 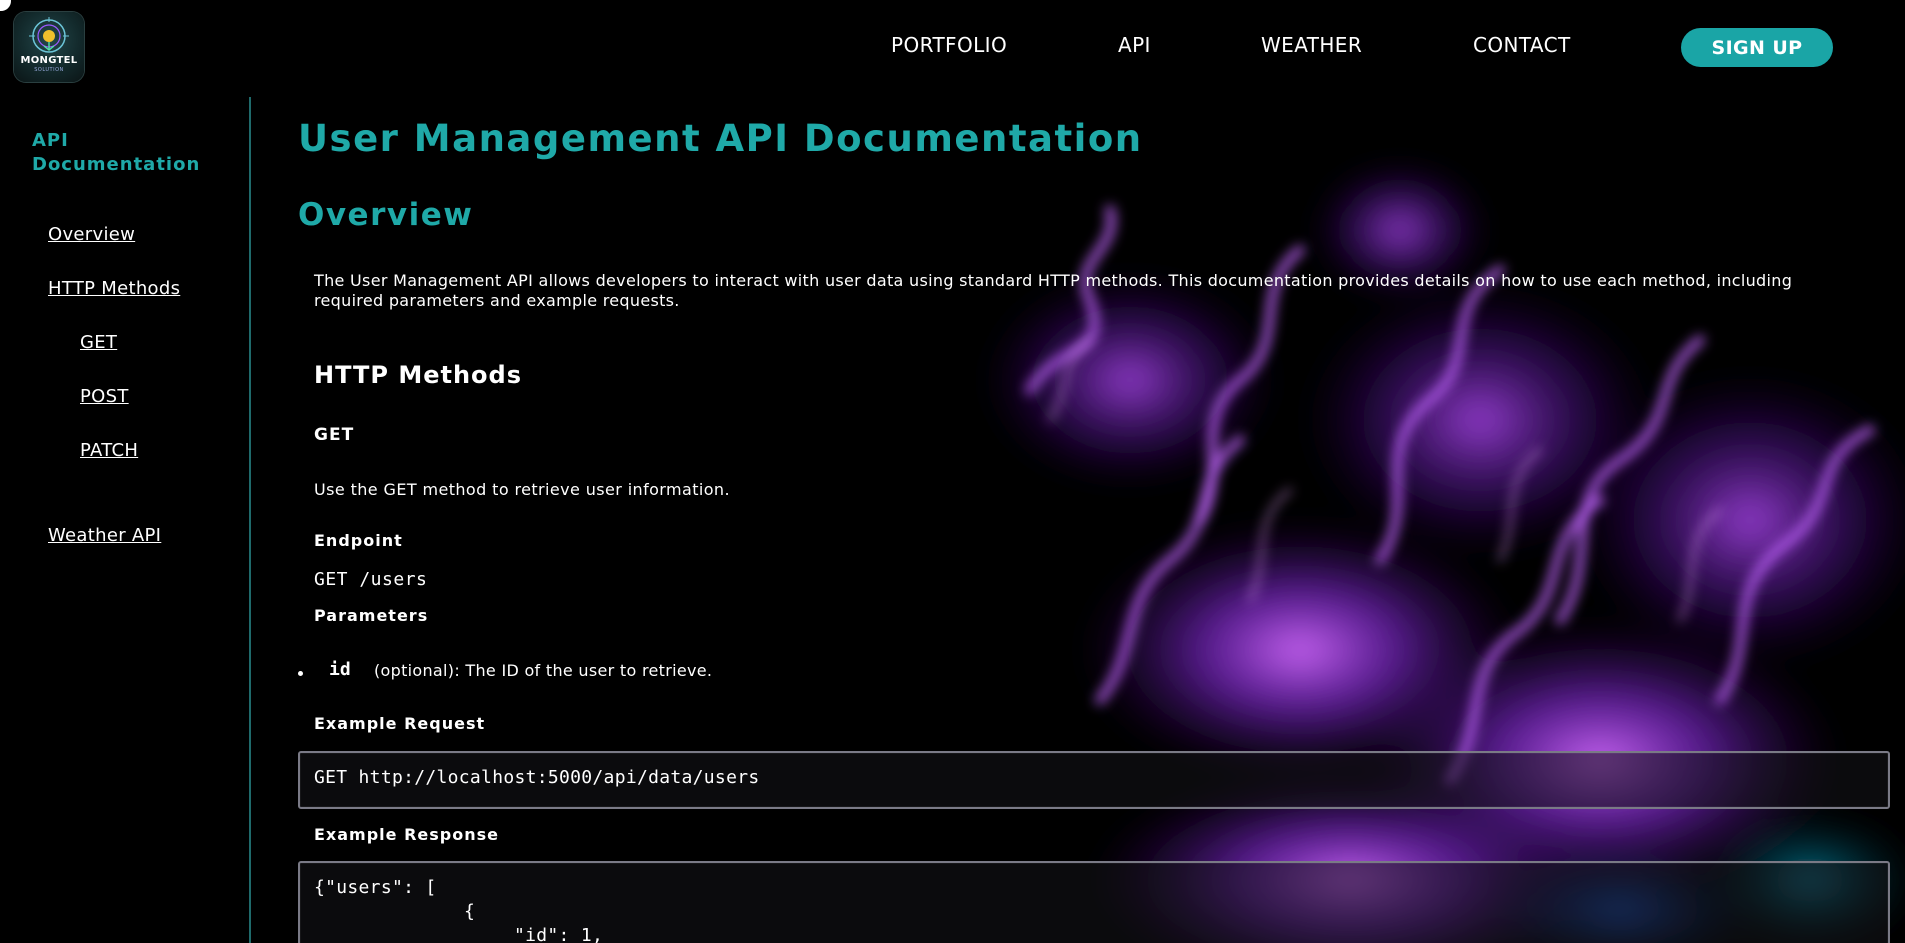 What do you see at coordinates (1522, 47) in the screenshot?
I see `nav-contact: CONTACT` at bounding box center [1522, 47].